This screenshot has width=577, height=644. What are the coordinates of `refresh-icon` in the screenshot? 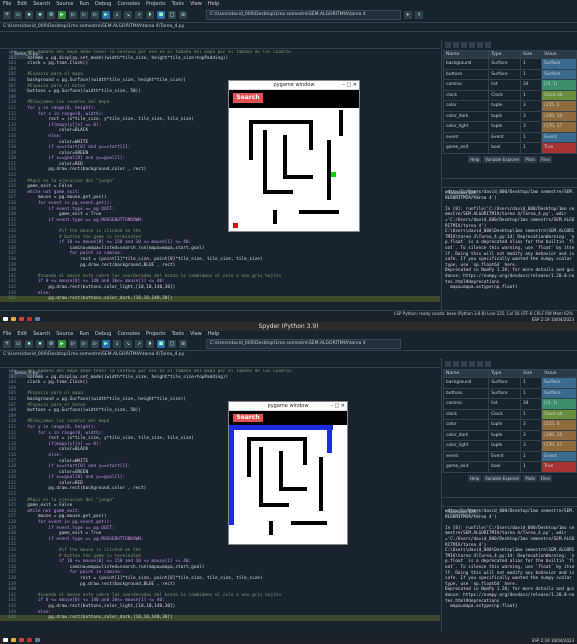 It's located at (472, 45).